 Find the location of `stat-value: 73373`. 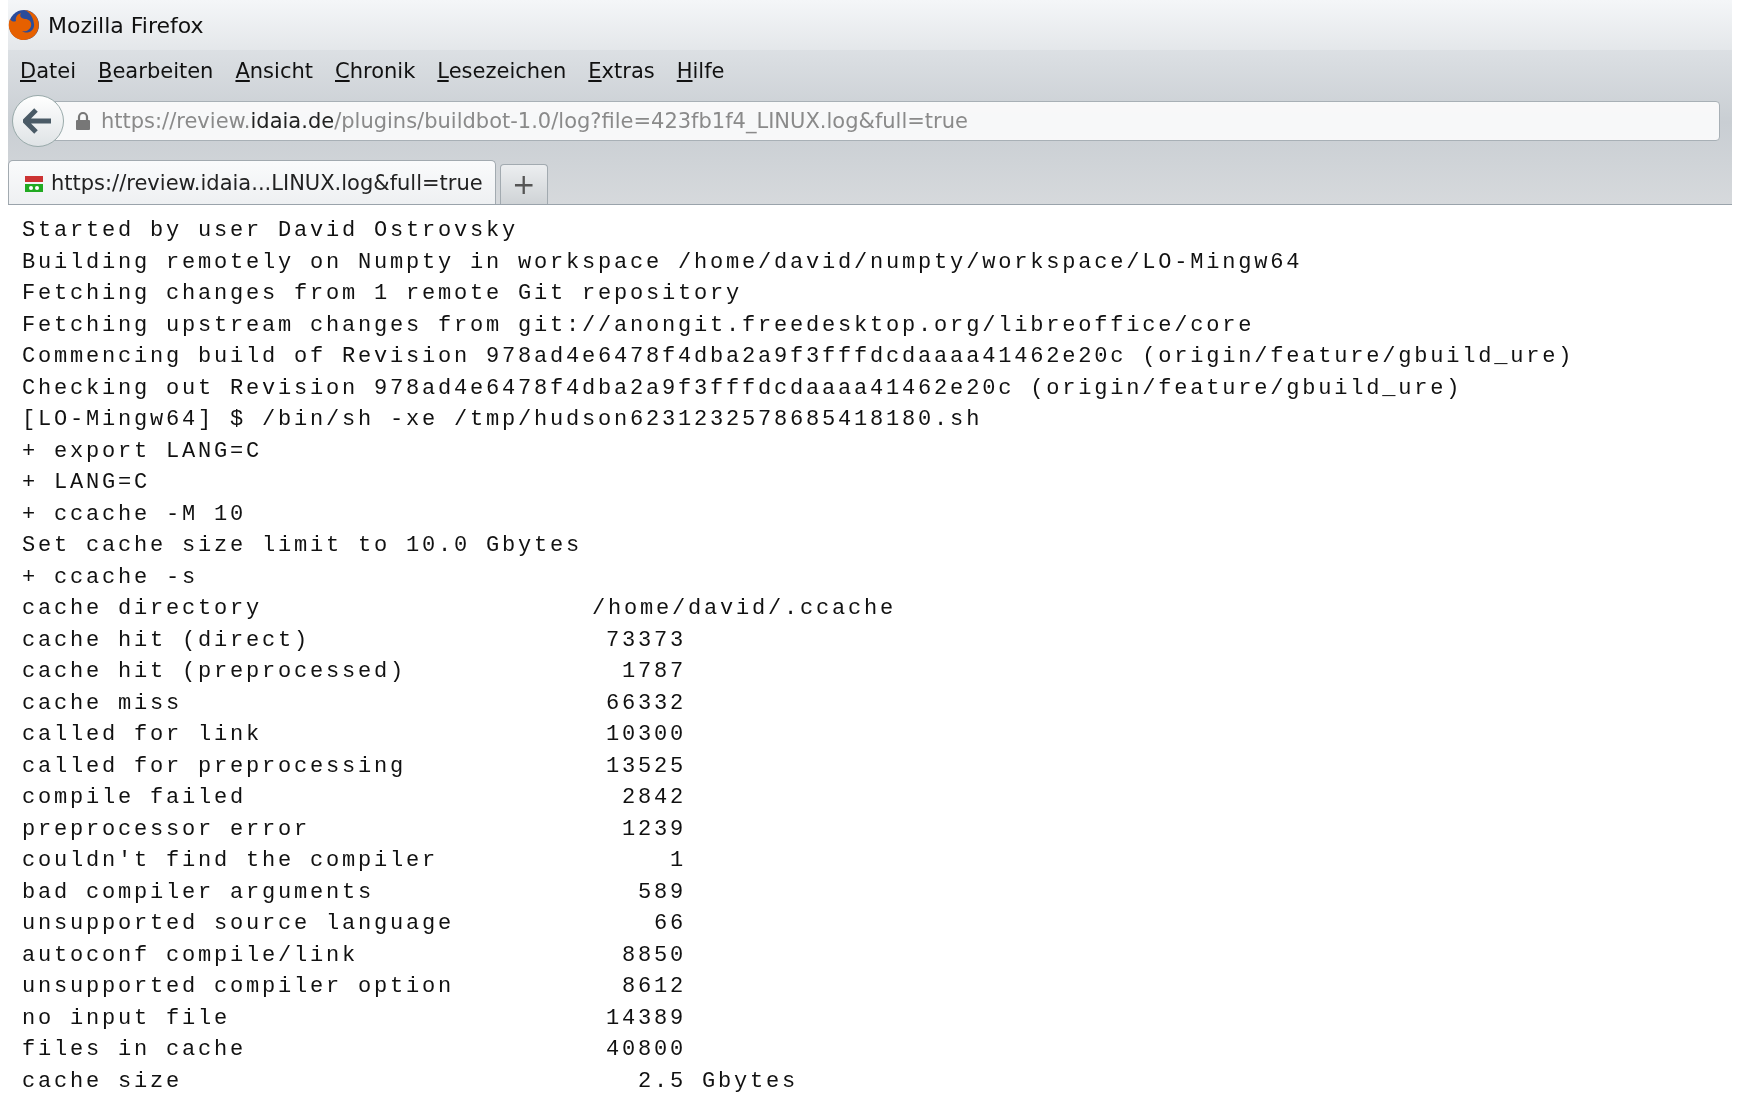

stat-value: 73373 is located at coordinates (645, 640).